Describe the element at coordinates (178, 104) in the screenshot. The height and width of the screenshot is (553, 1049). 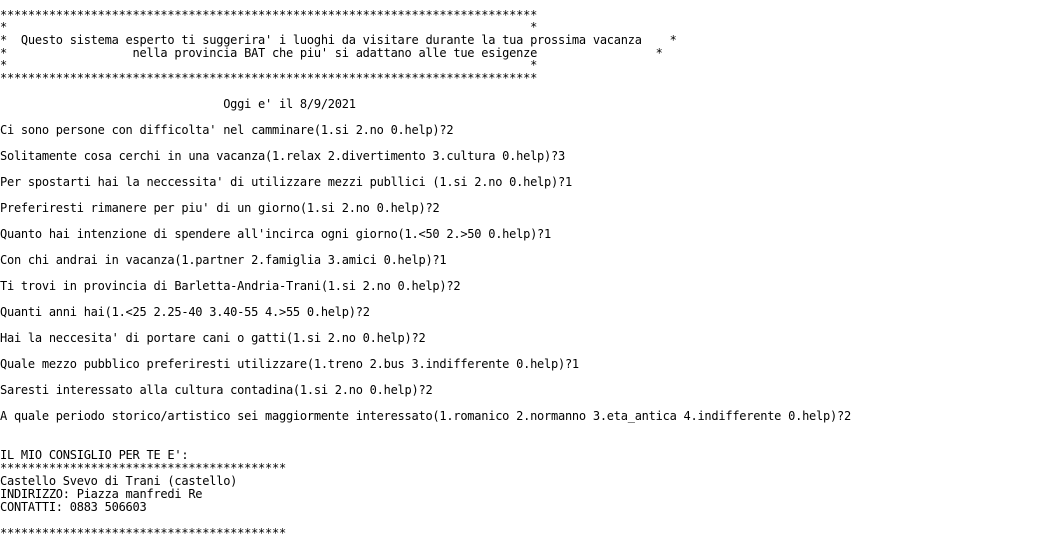
I see `date-line: Oggi e' il 8/9/2021` at that location.